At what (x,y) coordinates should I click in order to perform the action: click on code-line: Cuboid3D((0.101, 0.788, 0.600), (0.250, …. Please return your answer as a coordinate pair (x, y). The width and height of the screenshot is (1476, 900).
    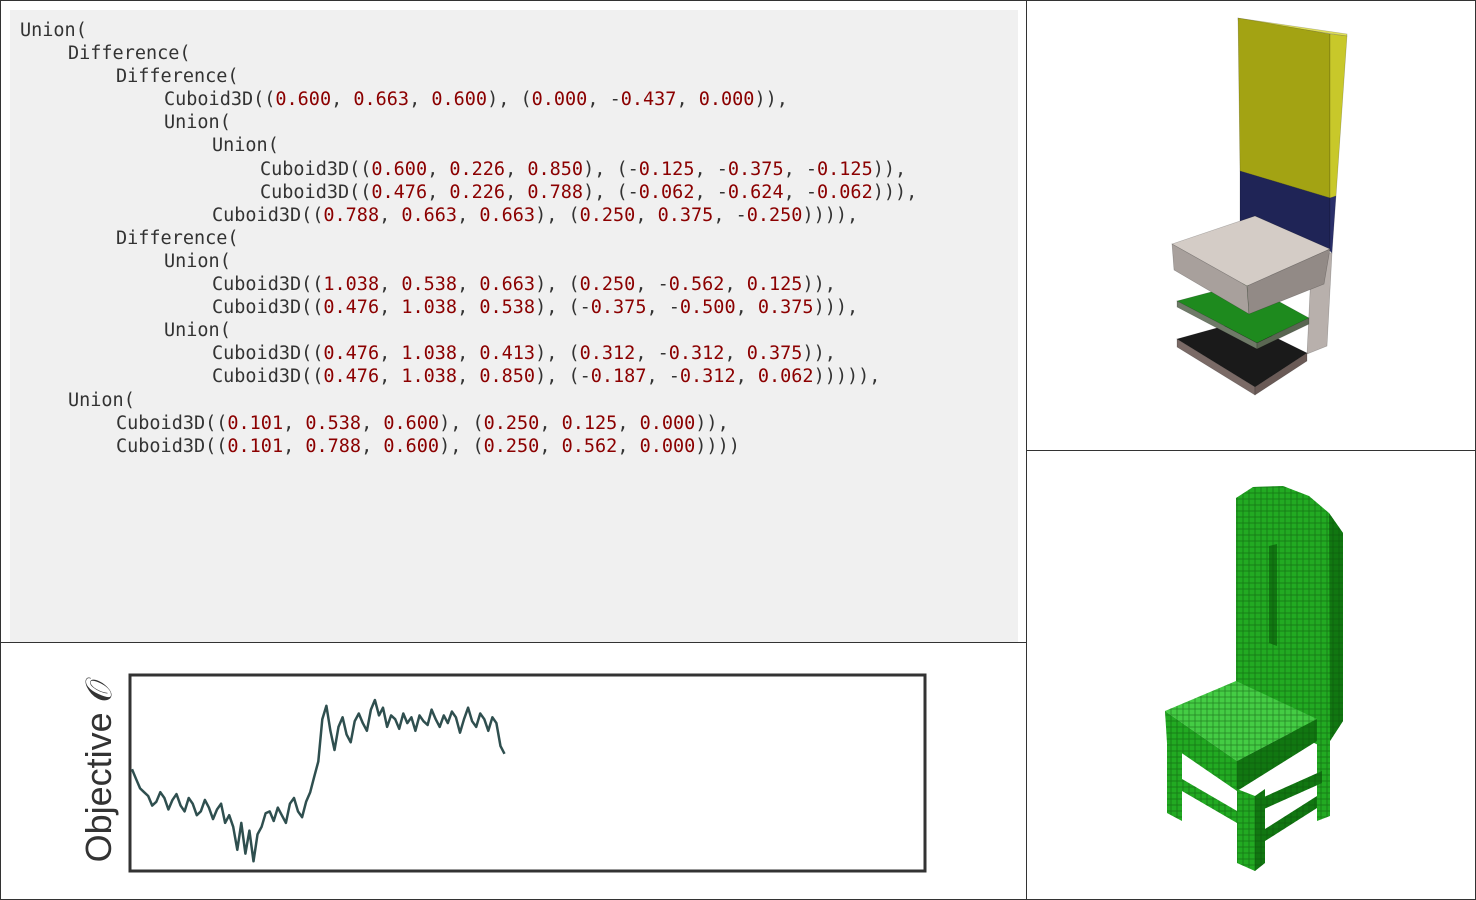
    Looking at the image, I should click on (428, 446).